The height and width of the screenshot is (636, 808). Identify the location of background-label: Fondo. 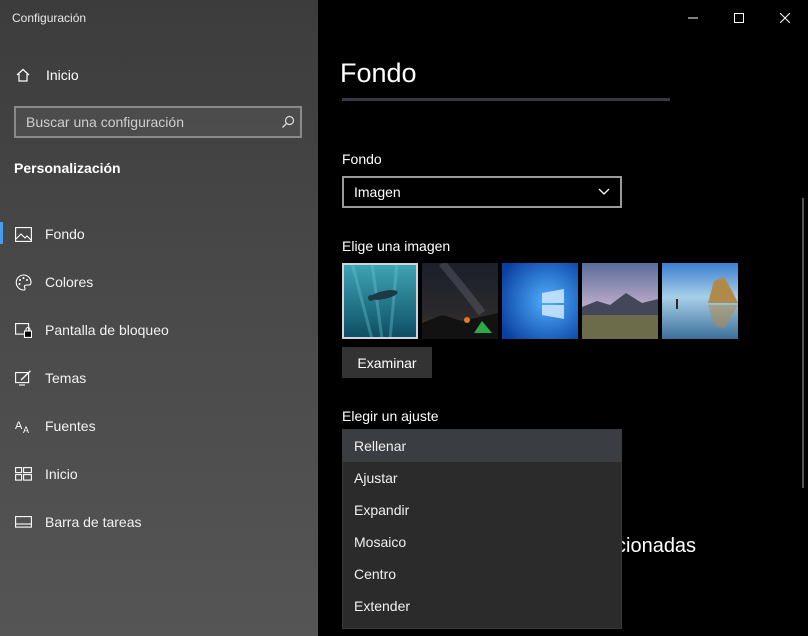
(362, 159).